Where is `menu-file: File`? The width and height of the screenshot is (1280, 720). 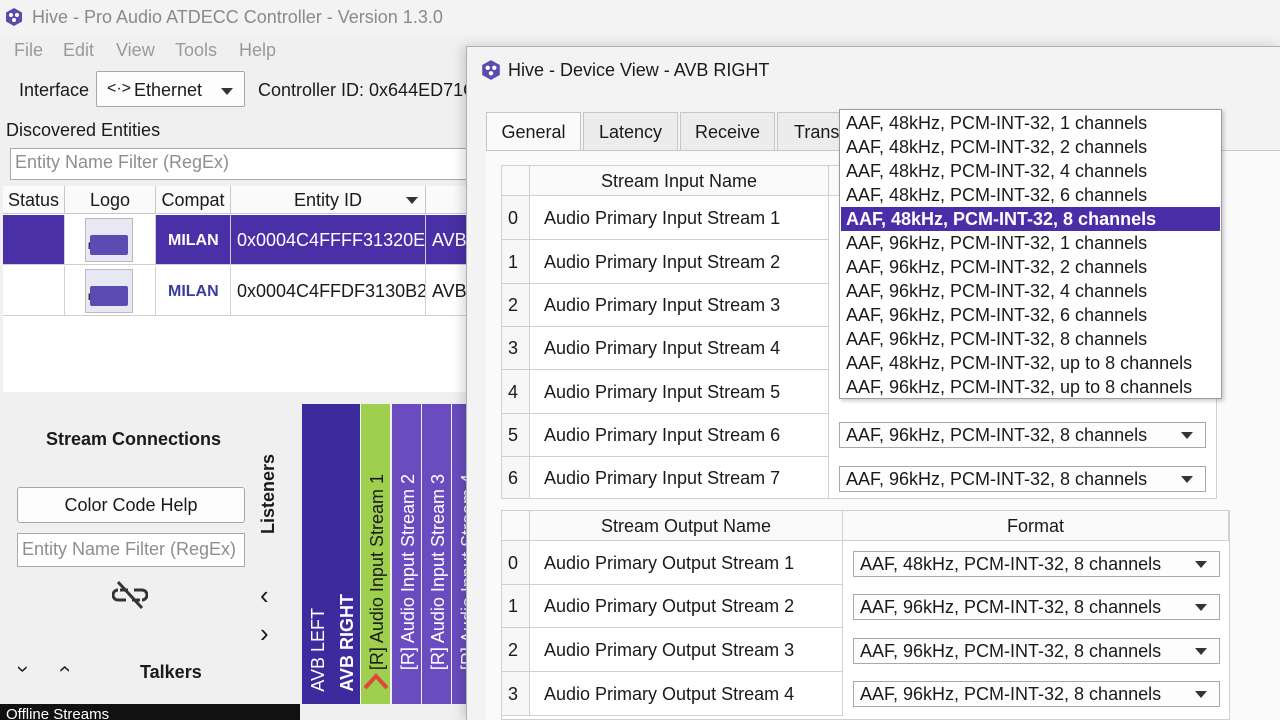
menu-file: File is located at coordinates (28, 50).